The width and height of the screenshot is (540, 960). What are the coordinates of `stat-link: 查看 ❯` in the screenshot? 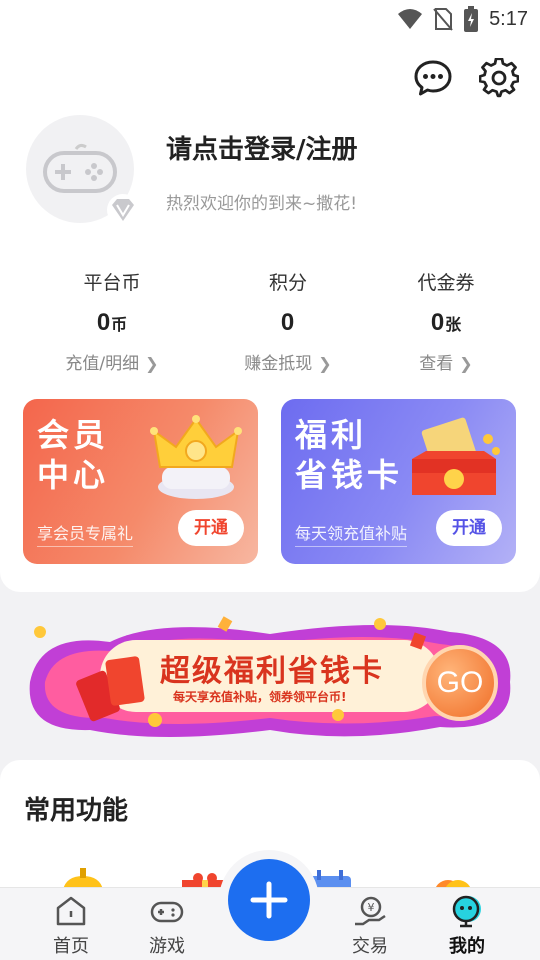 It's located at (446, 361).